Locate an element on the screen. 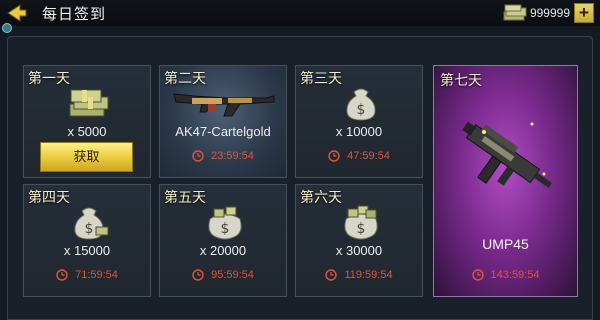 The width and height of the screenshot is (600, 320). top-bar: 每日签到 999999 + is located at coordinates (300, 13).